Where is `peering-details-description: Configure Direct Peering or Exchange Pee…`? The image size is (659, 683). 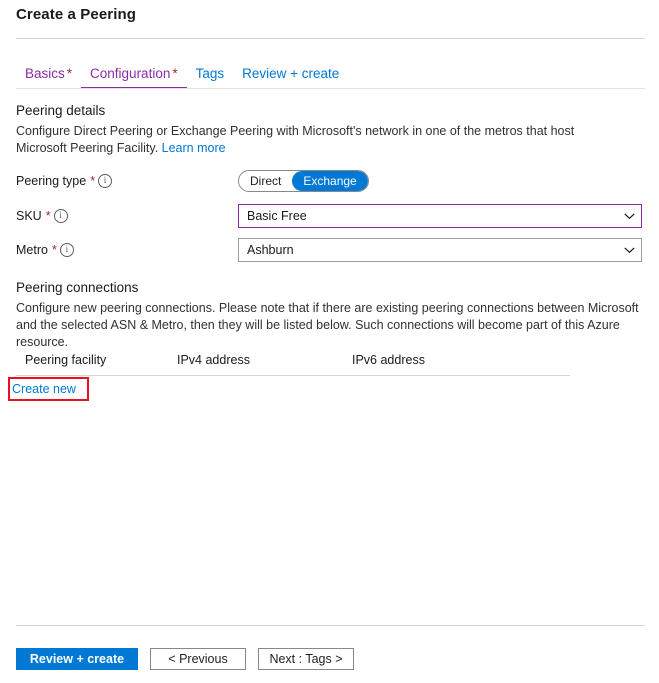
peering-details-description: Configure Direct Peering or Exchange Pee… is located at coordinates (316, 140).